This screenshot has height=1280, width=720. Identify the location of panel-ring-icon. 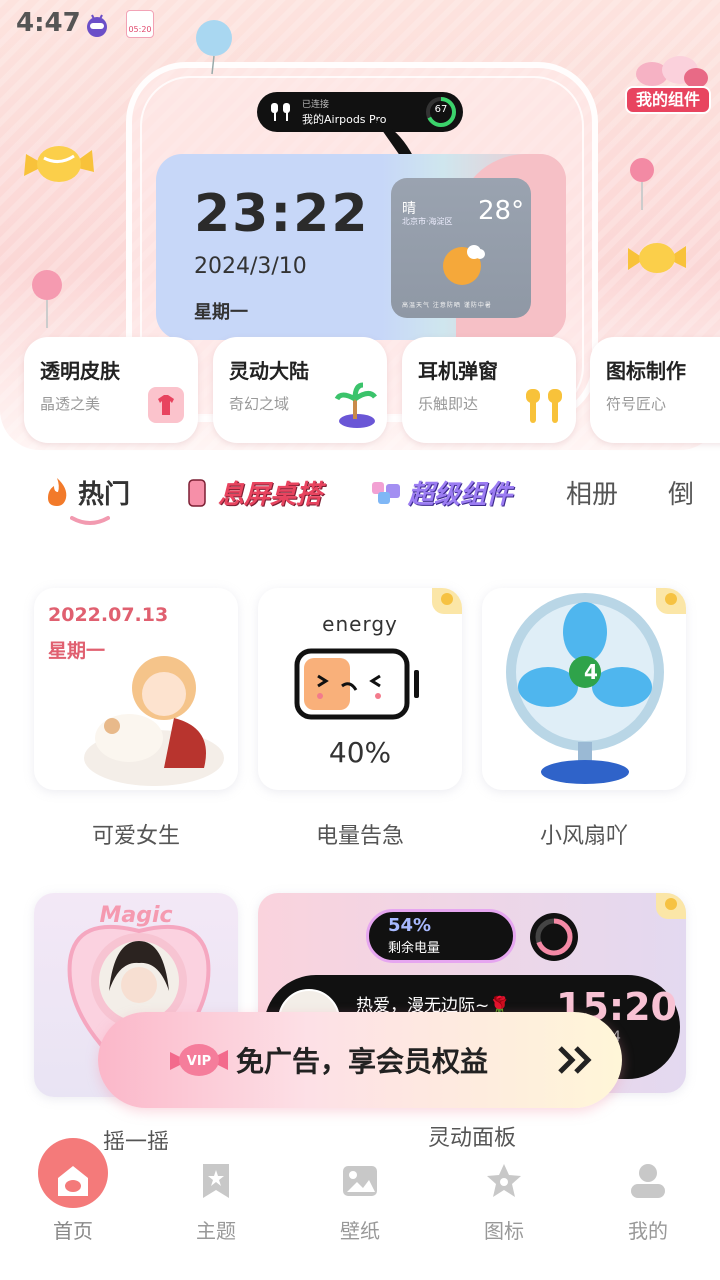
(554, 937).